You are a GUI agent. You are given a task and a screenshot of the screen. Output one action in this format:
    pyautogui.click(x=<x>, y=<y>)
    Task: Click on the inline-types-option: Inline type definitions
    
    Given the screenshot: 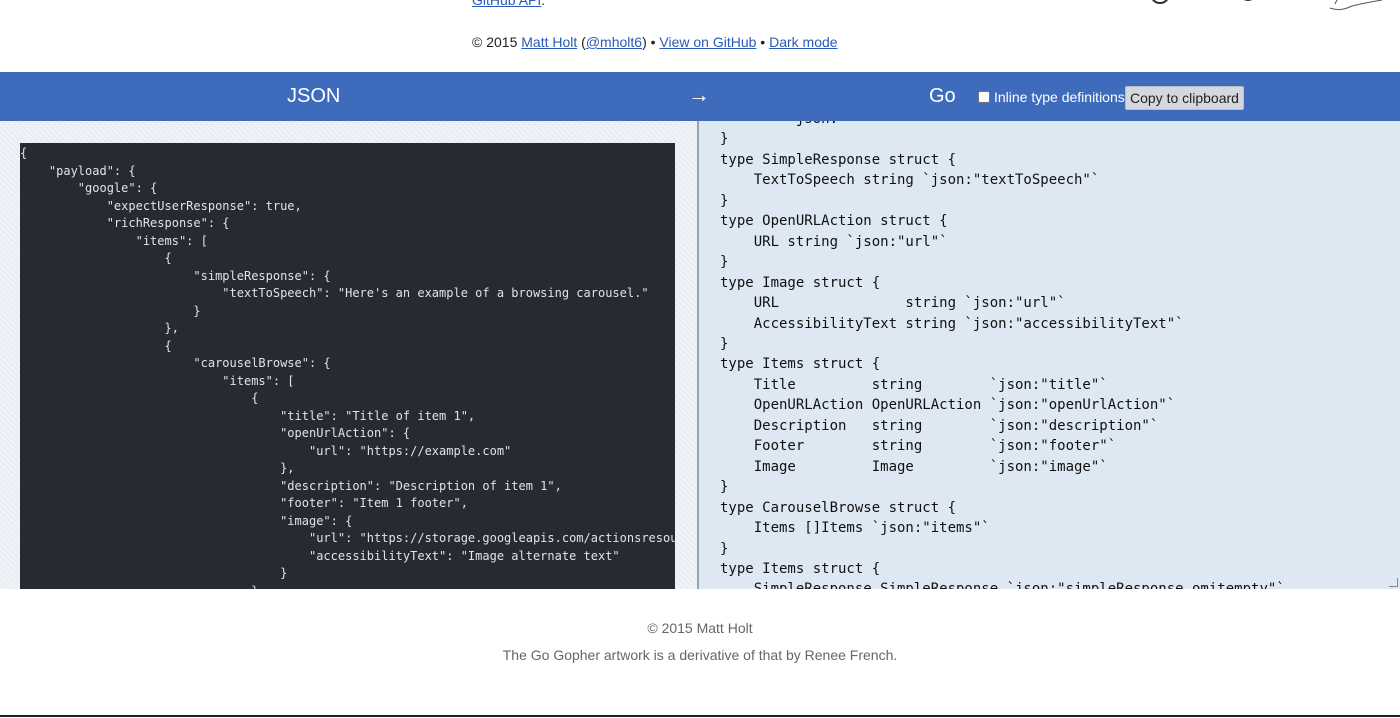 What is the action you would take?
    pyautogui.click(x=1050, y=97)
    